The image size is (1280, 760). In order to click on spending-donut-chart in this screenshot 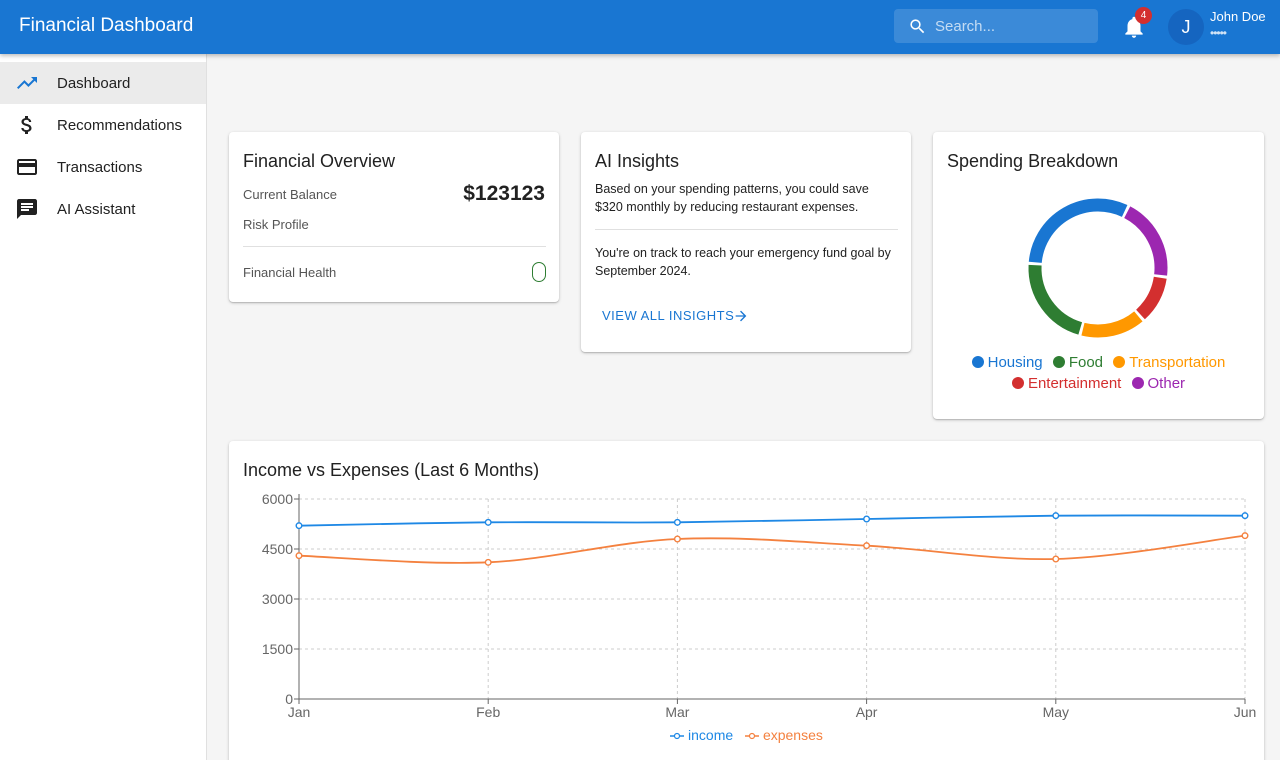, I will do `click(1098, 268)`.